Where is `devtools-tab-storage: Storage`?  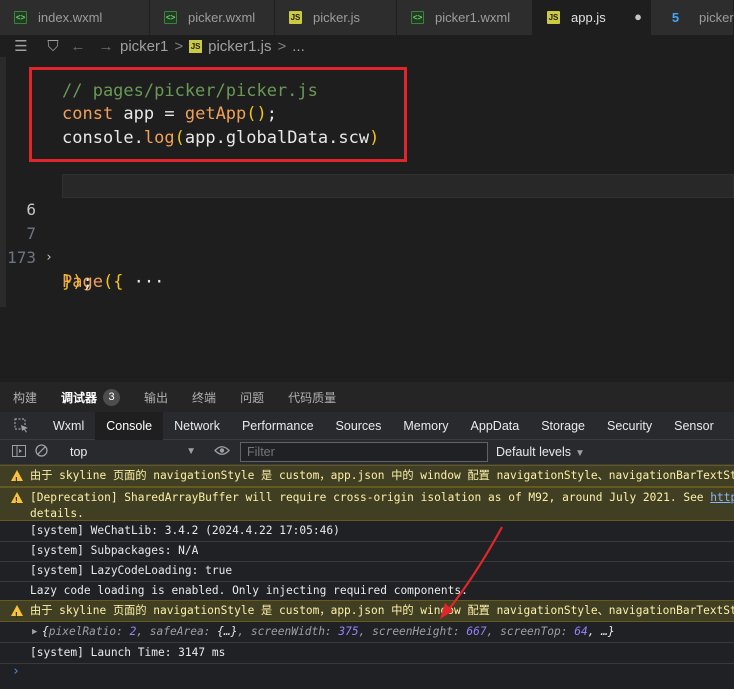 devtools-tab-storage: Storage is located at coordinates (563, 426).